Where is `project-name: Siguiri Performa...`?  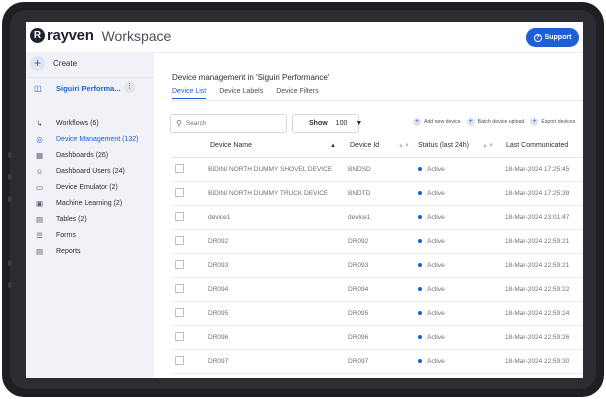
project-name: Siguiri Performa... is located at coordinates (88, 88).